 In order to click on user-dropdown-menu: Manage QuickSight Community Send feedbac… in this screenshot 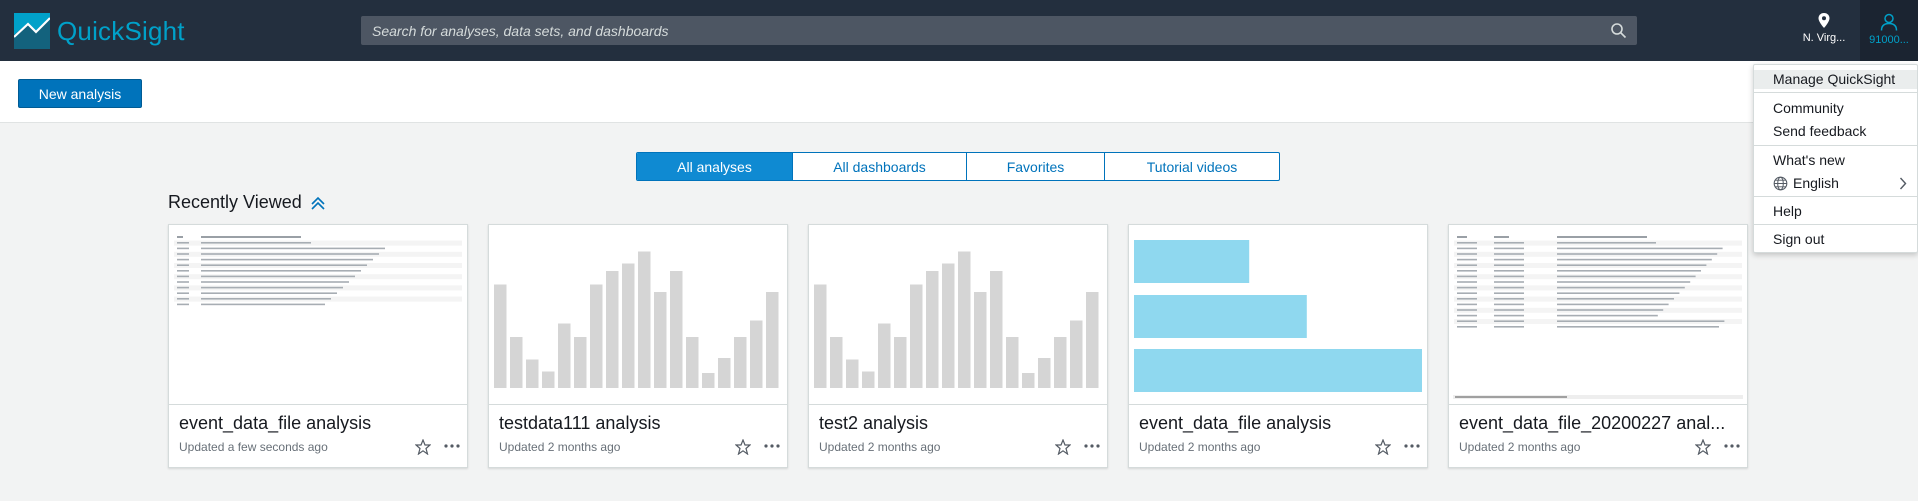, I will do `click(1835, 158)`.